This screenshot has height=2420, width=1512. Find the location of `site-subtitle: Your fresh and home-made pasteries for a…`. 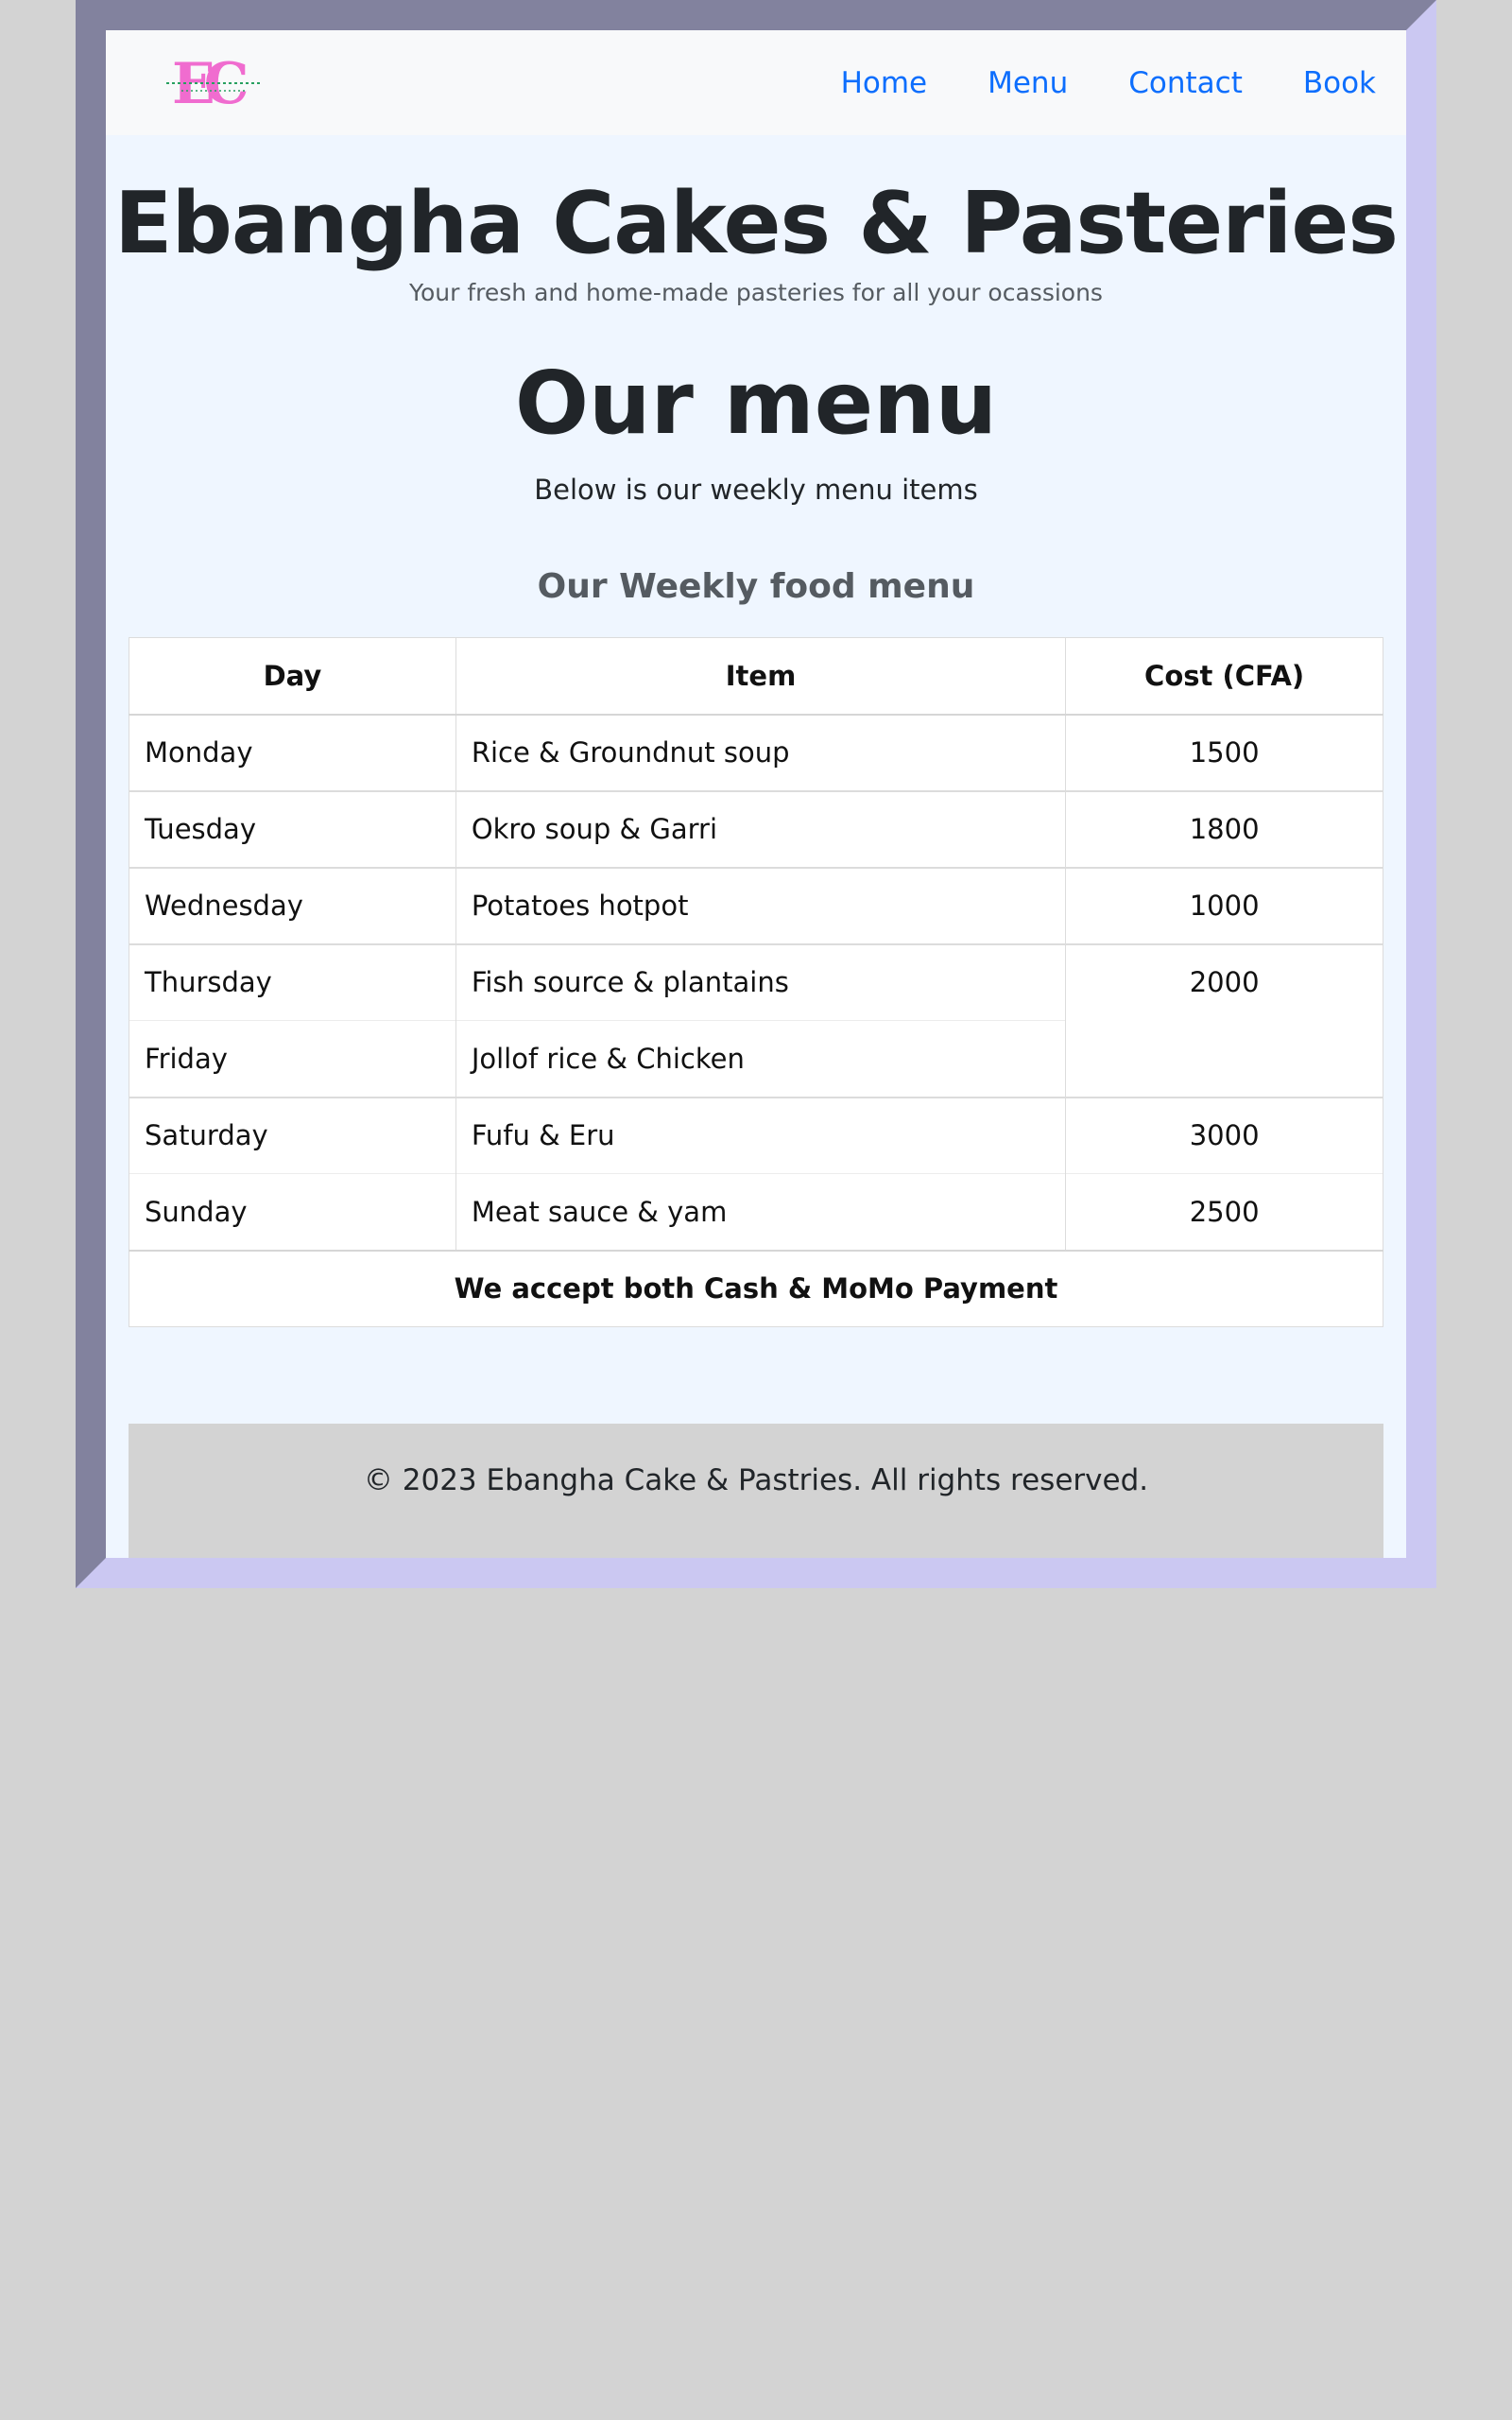

site-subtitle: Your fresh and home-made pasteries for a… is located at coordinates (756, 293).